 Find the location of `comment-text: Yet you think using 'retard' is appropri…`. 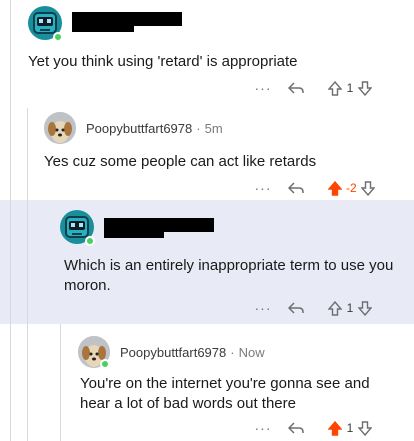

comment-text: Yet you think using 'retard' is appropri… is located at coordinates (163, 61).